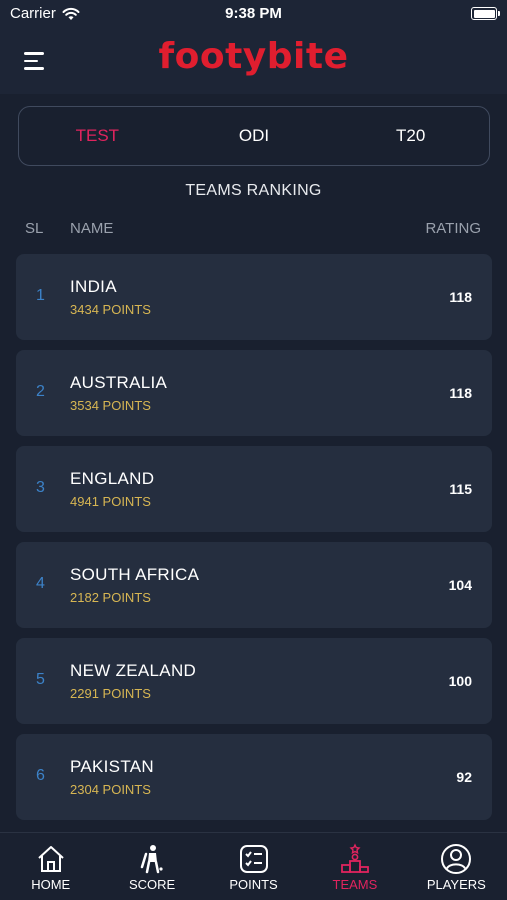 This screenshot has width=507, height=900. What do you see at coordinates (112, 478) in the screenshot?
I see `team-name: ENGLAND` at bounding box center [112, 478].